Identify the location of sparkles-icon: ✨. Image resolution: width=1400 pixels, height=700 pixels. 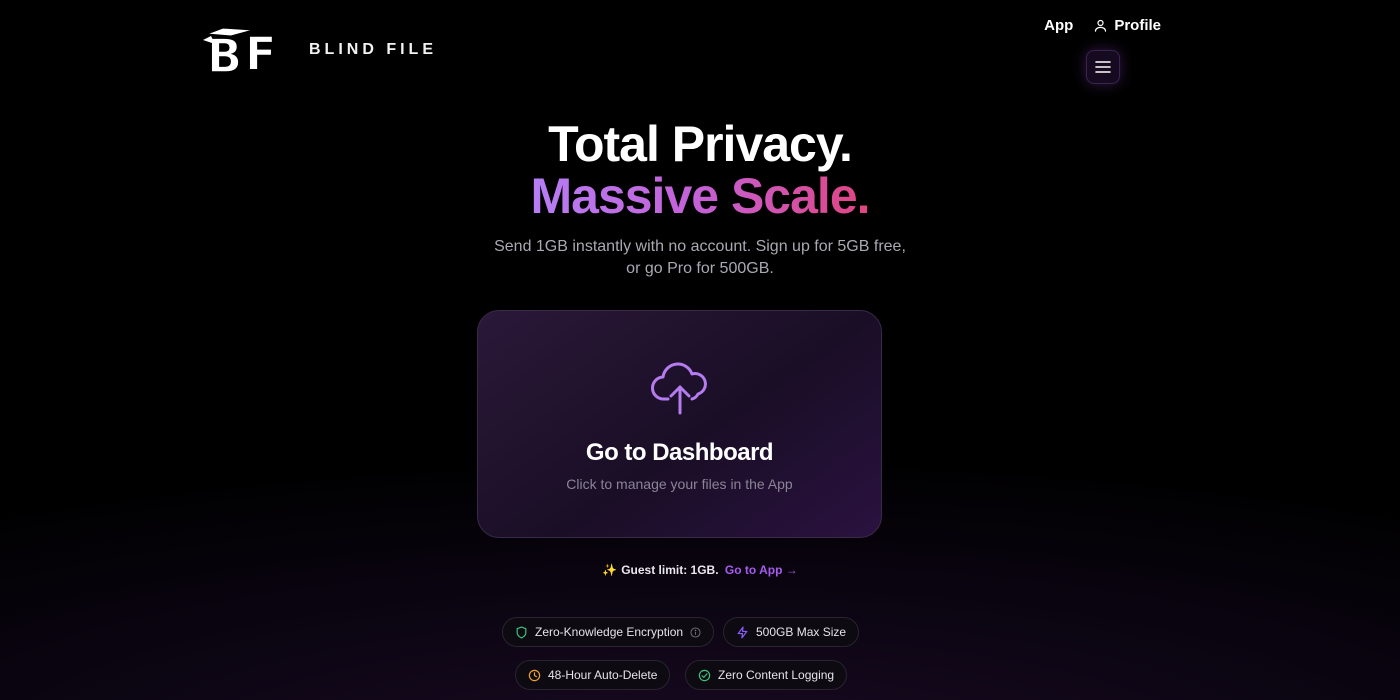
(610, 570).